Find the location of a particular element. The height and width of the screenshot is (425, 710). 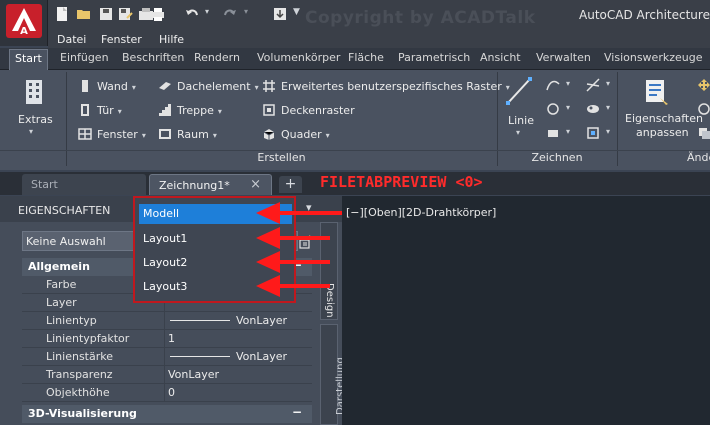

property-row: Objekthöhe 0 is located at coordinates (167, 393).